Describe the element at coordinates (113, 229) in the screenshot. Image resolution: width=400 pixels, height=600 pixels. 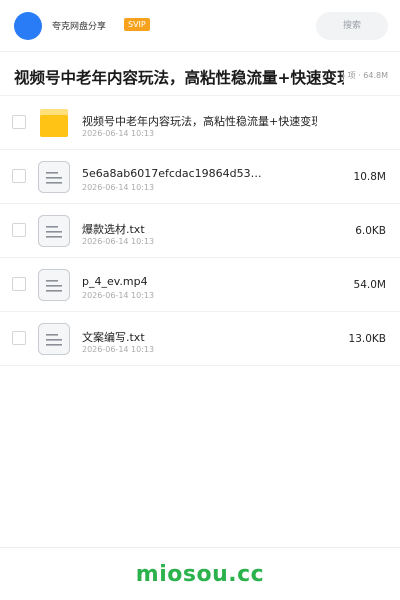
I see `file-name: 爆款选材.txt` at that location.